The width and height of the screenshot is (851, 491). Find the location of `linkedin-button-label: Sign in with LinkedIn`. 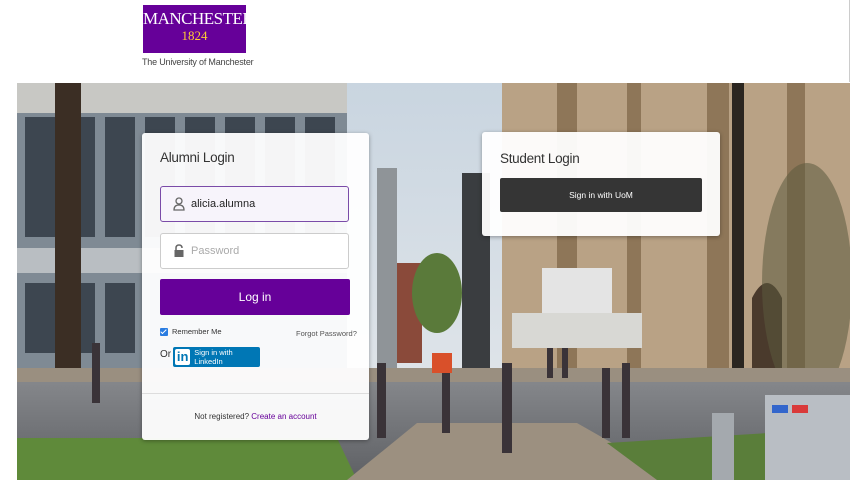

linkedin-button-label: Sign in with LinkedIn is located at coordinates (213, 357).